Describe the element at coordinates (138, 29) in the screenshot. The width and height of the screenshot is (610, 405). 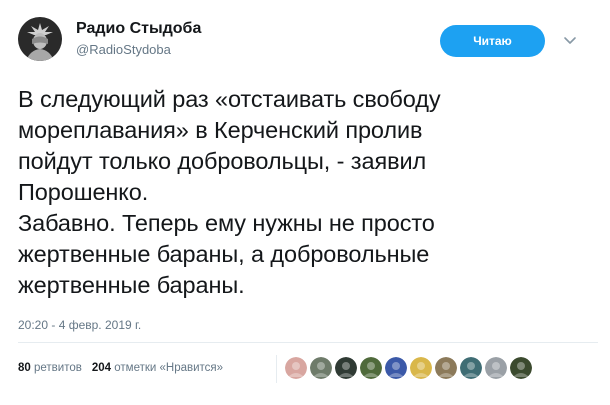
I see `author-name: Радио Стыдоба` at that location.